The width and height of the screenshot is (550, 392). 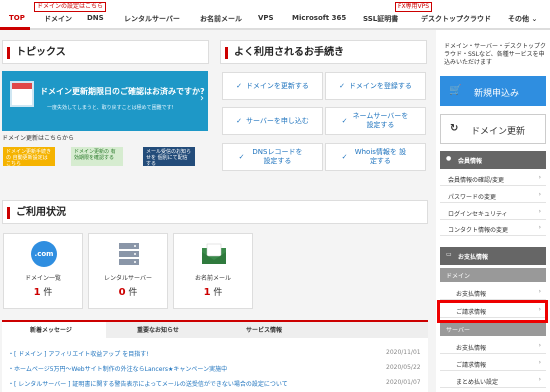 I want to click on member-item-login-security-label: ログインセキュリティ, so click(x=478, y=214).